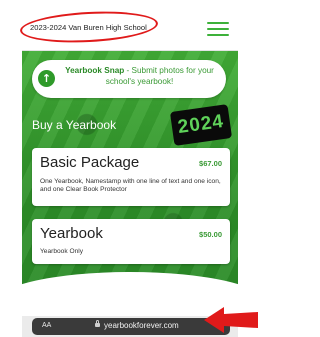  Describe the element at coordinates (141, 325) in the screenshot. I see `url-text: yearbookforever.com` at that location.